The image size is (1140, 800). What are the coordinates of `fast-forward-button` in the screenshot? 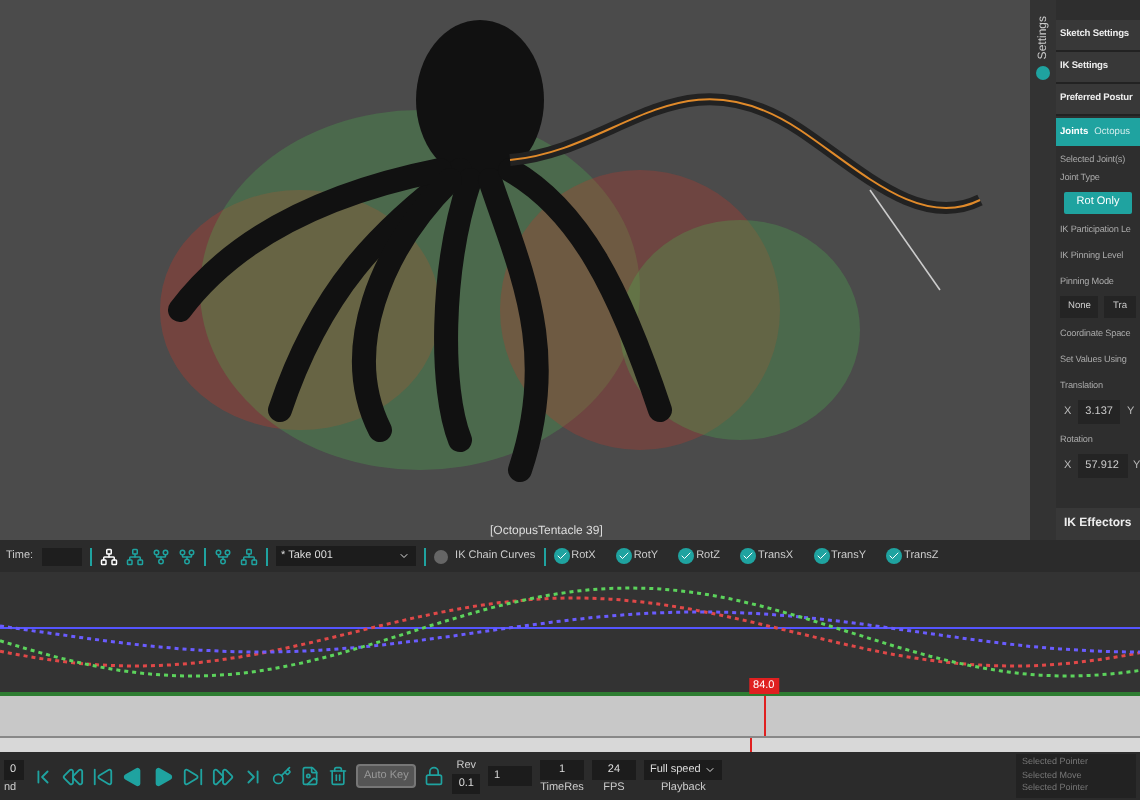 It's located at (223, 776).